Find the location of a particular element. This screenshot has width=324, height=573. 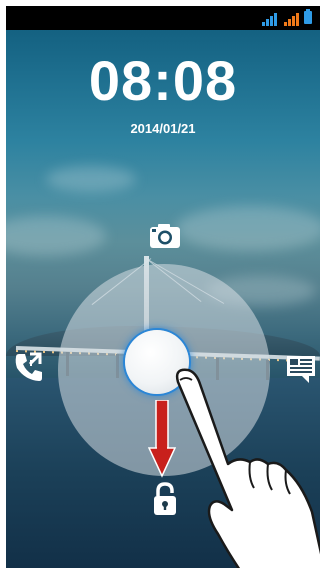

camera-shortcut is located at coordinates (165, 236).